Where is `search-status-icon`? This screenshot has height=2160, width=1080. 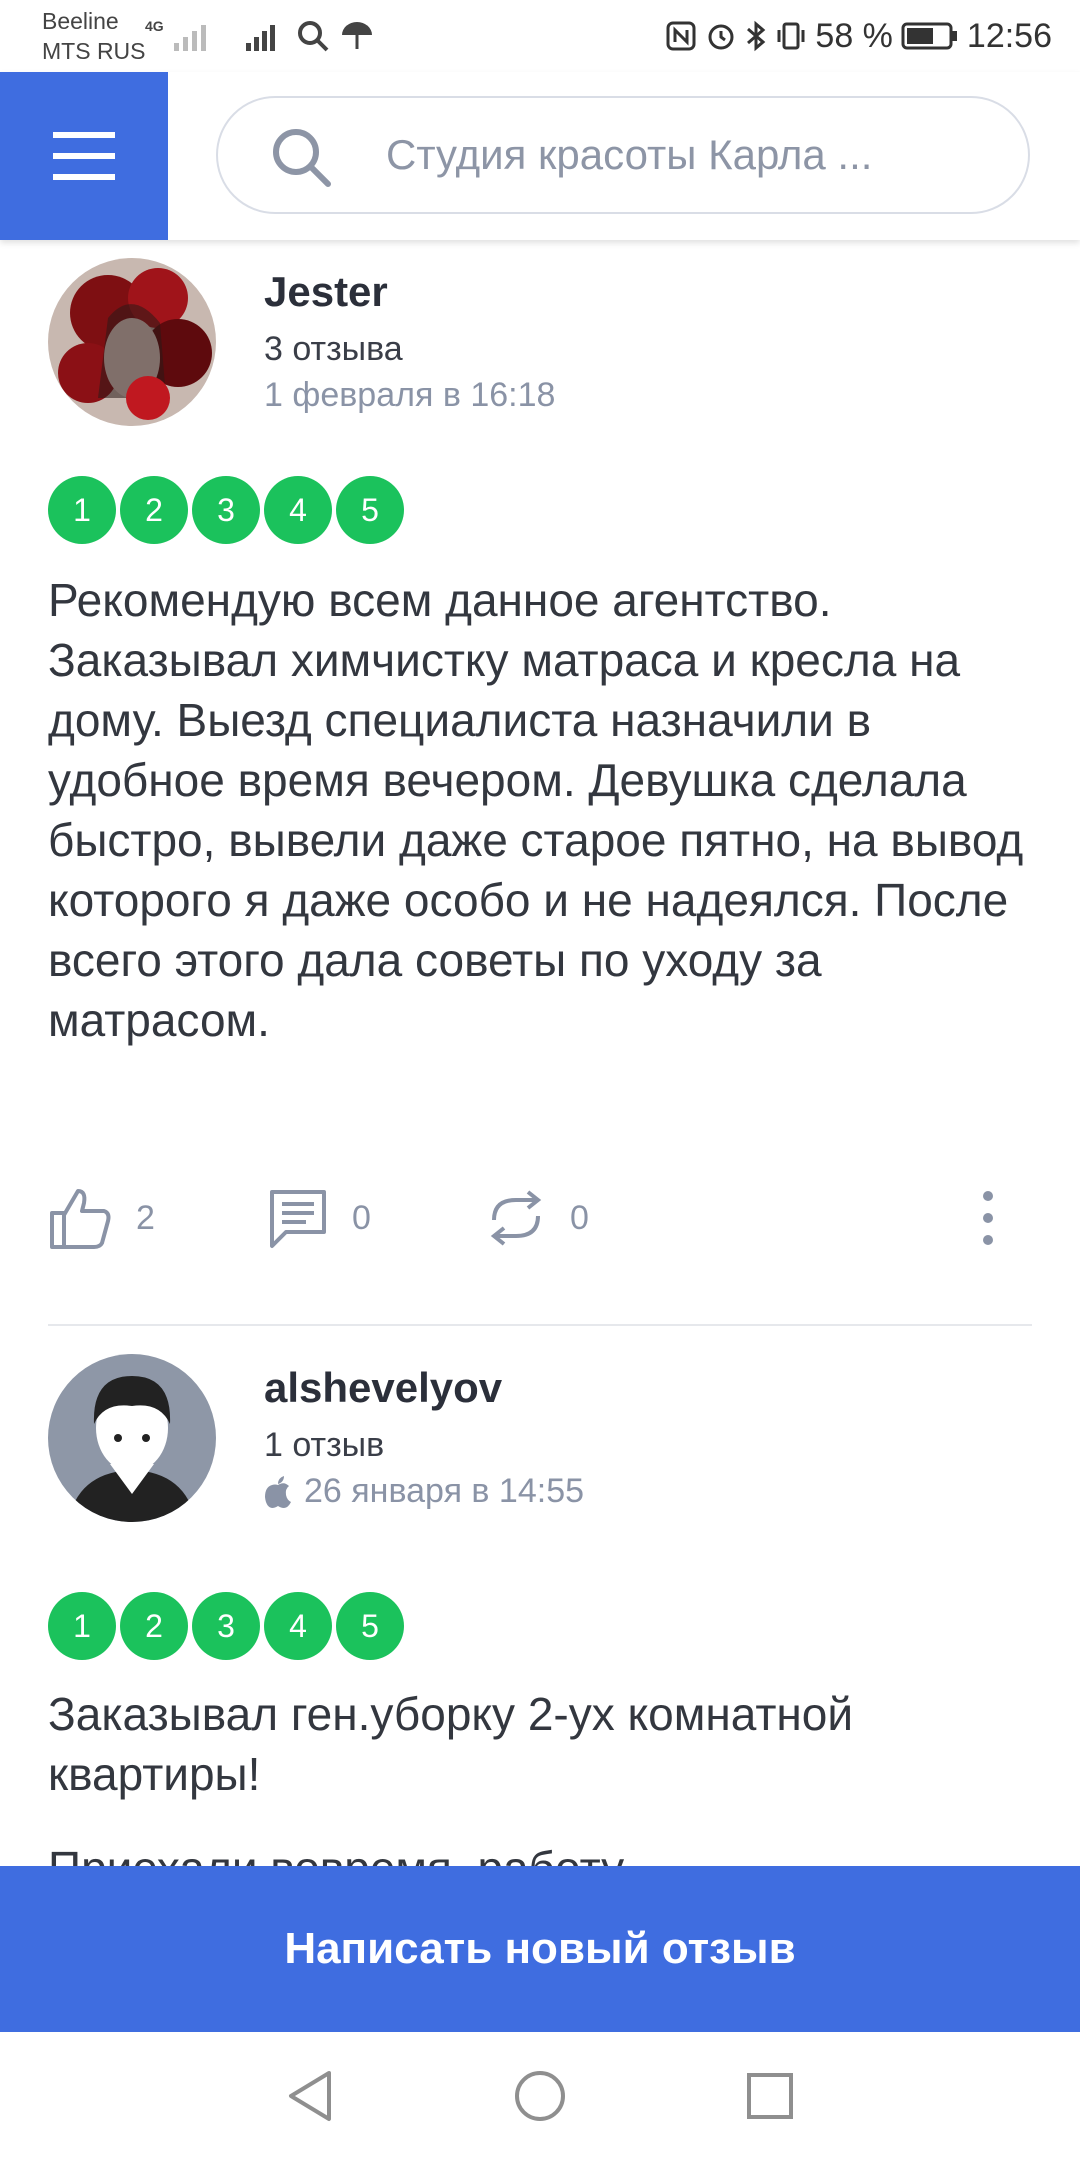 search-status-icon is located at coordinates (313, 36).